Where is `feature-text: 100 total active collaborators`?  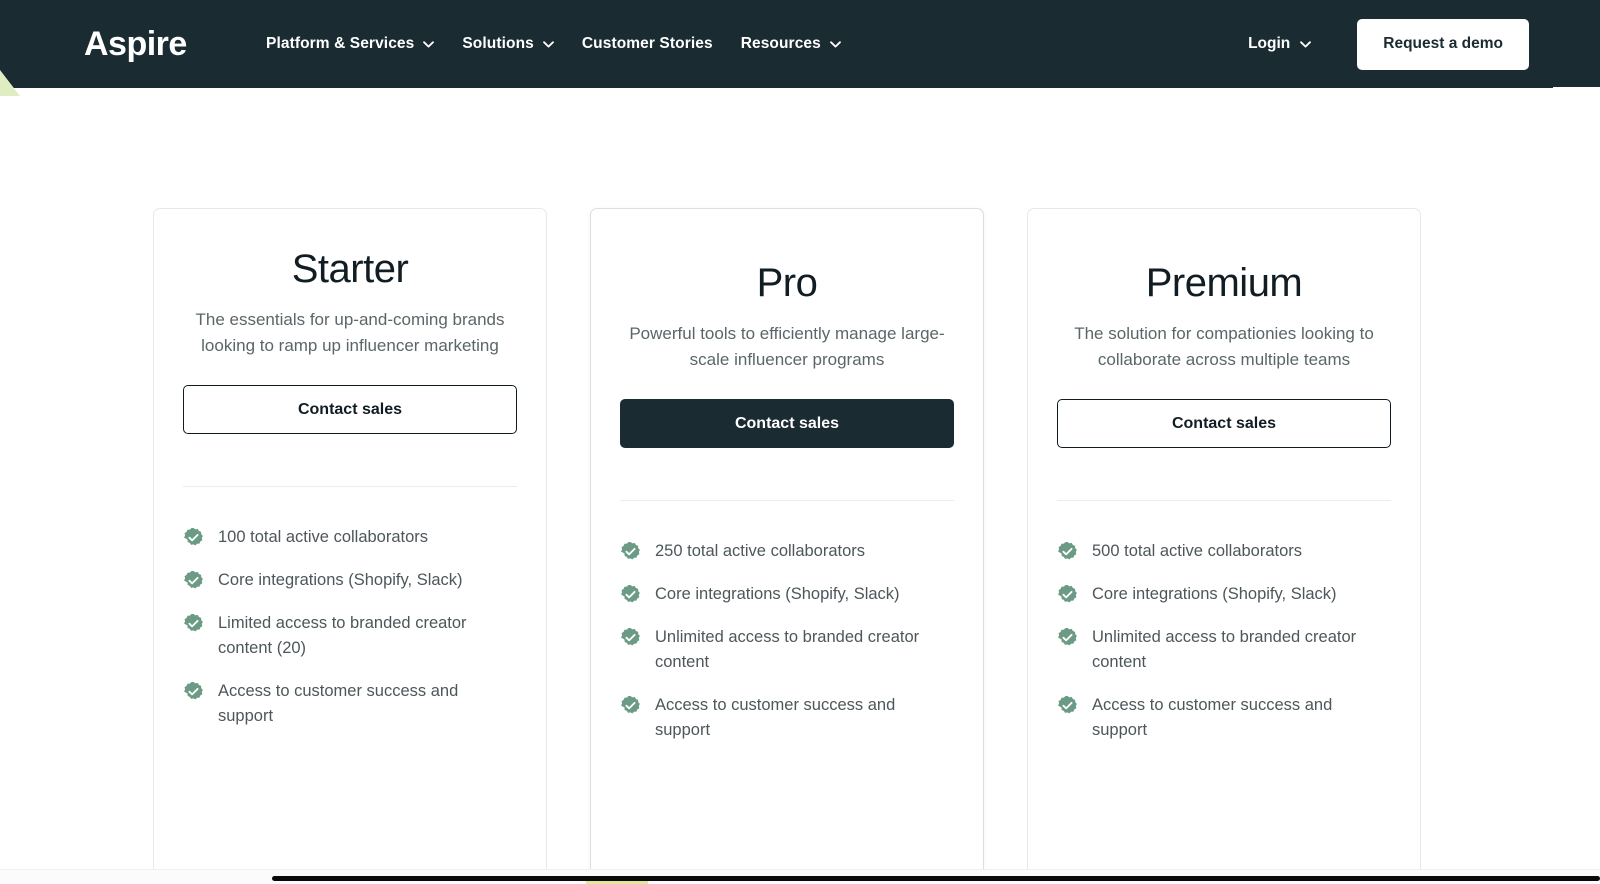 feature-text: 100 total active collaborators is located at coordinates (323, 537).